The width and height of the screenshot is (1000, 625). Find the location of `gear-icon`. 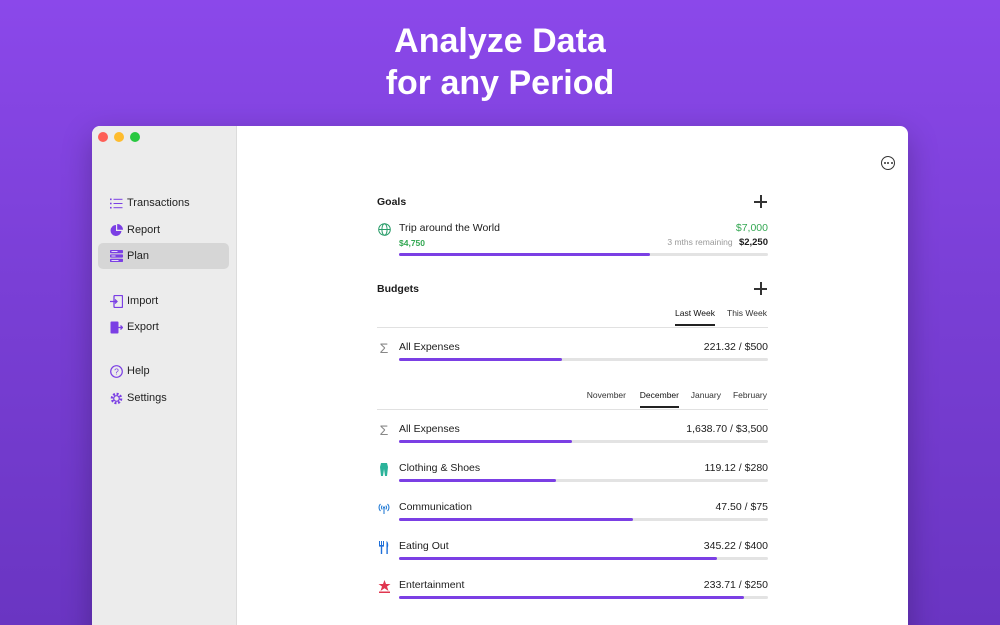

gear-icon is located at coordinates (116, 398).